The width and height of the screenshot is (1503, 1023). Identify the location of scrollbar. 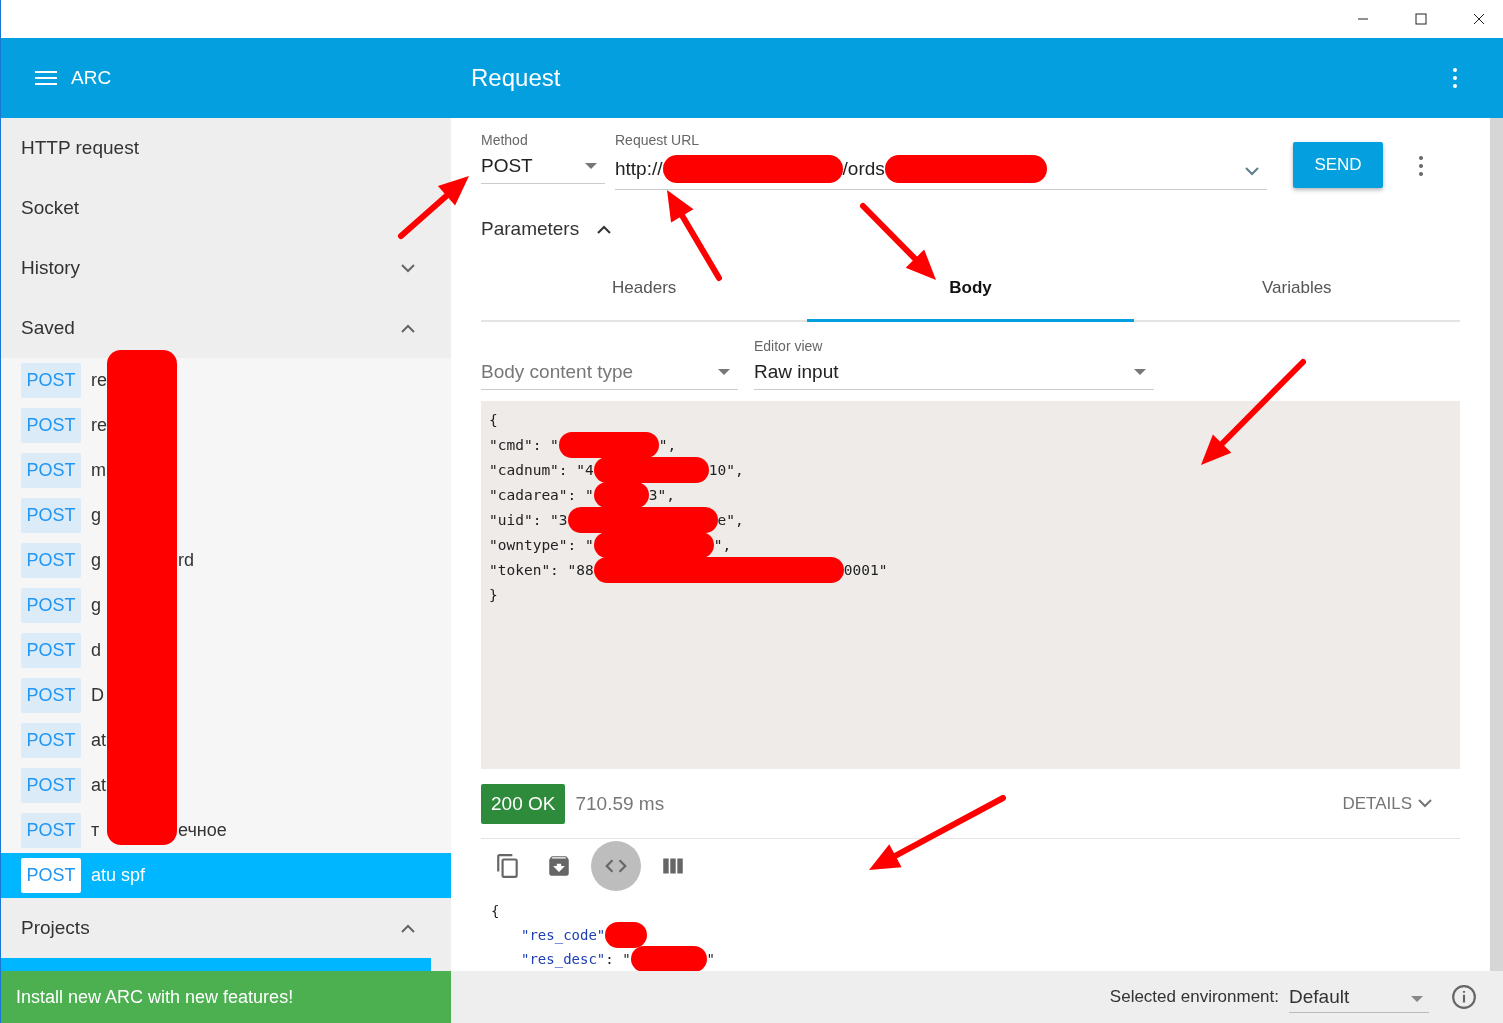
(1496, 544).